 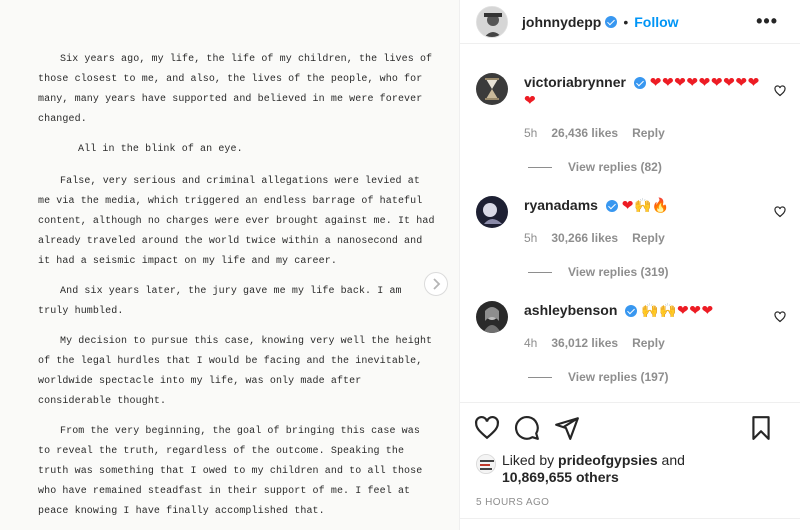 I want to click on view-replies-label: View replies (197), so click(x=618, y=377).